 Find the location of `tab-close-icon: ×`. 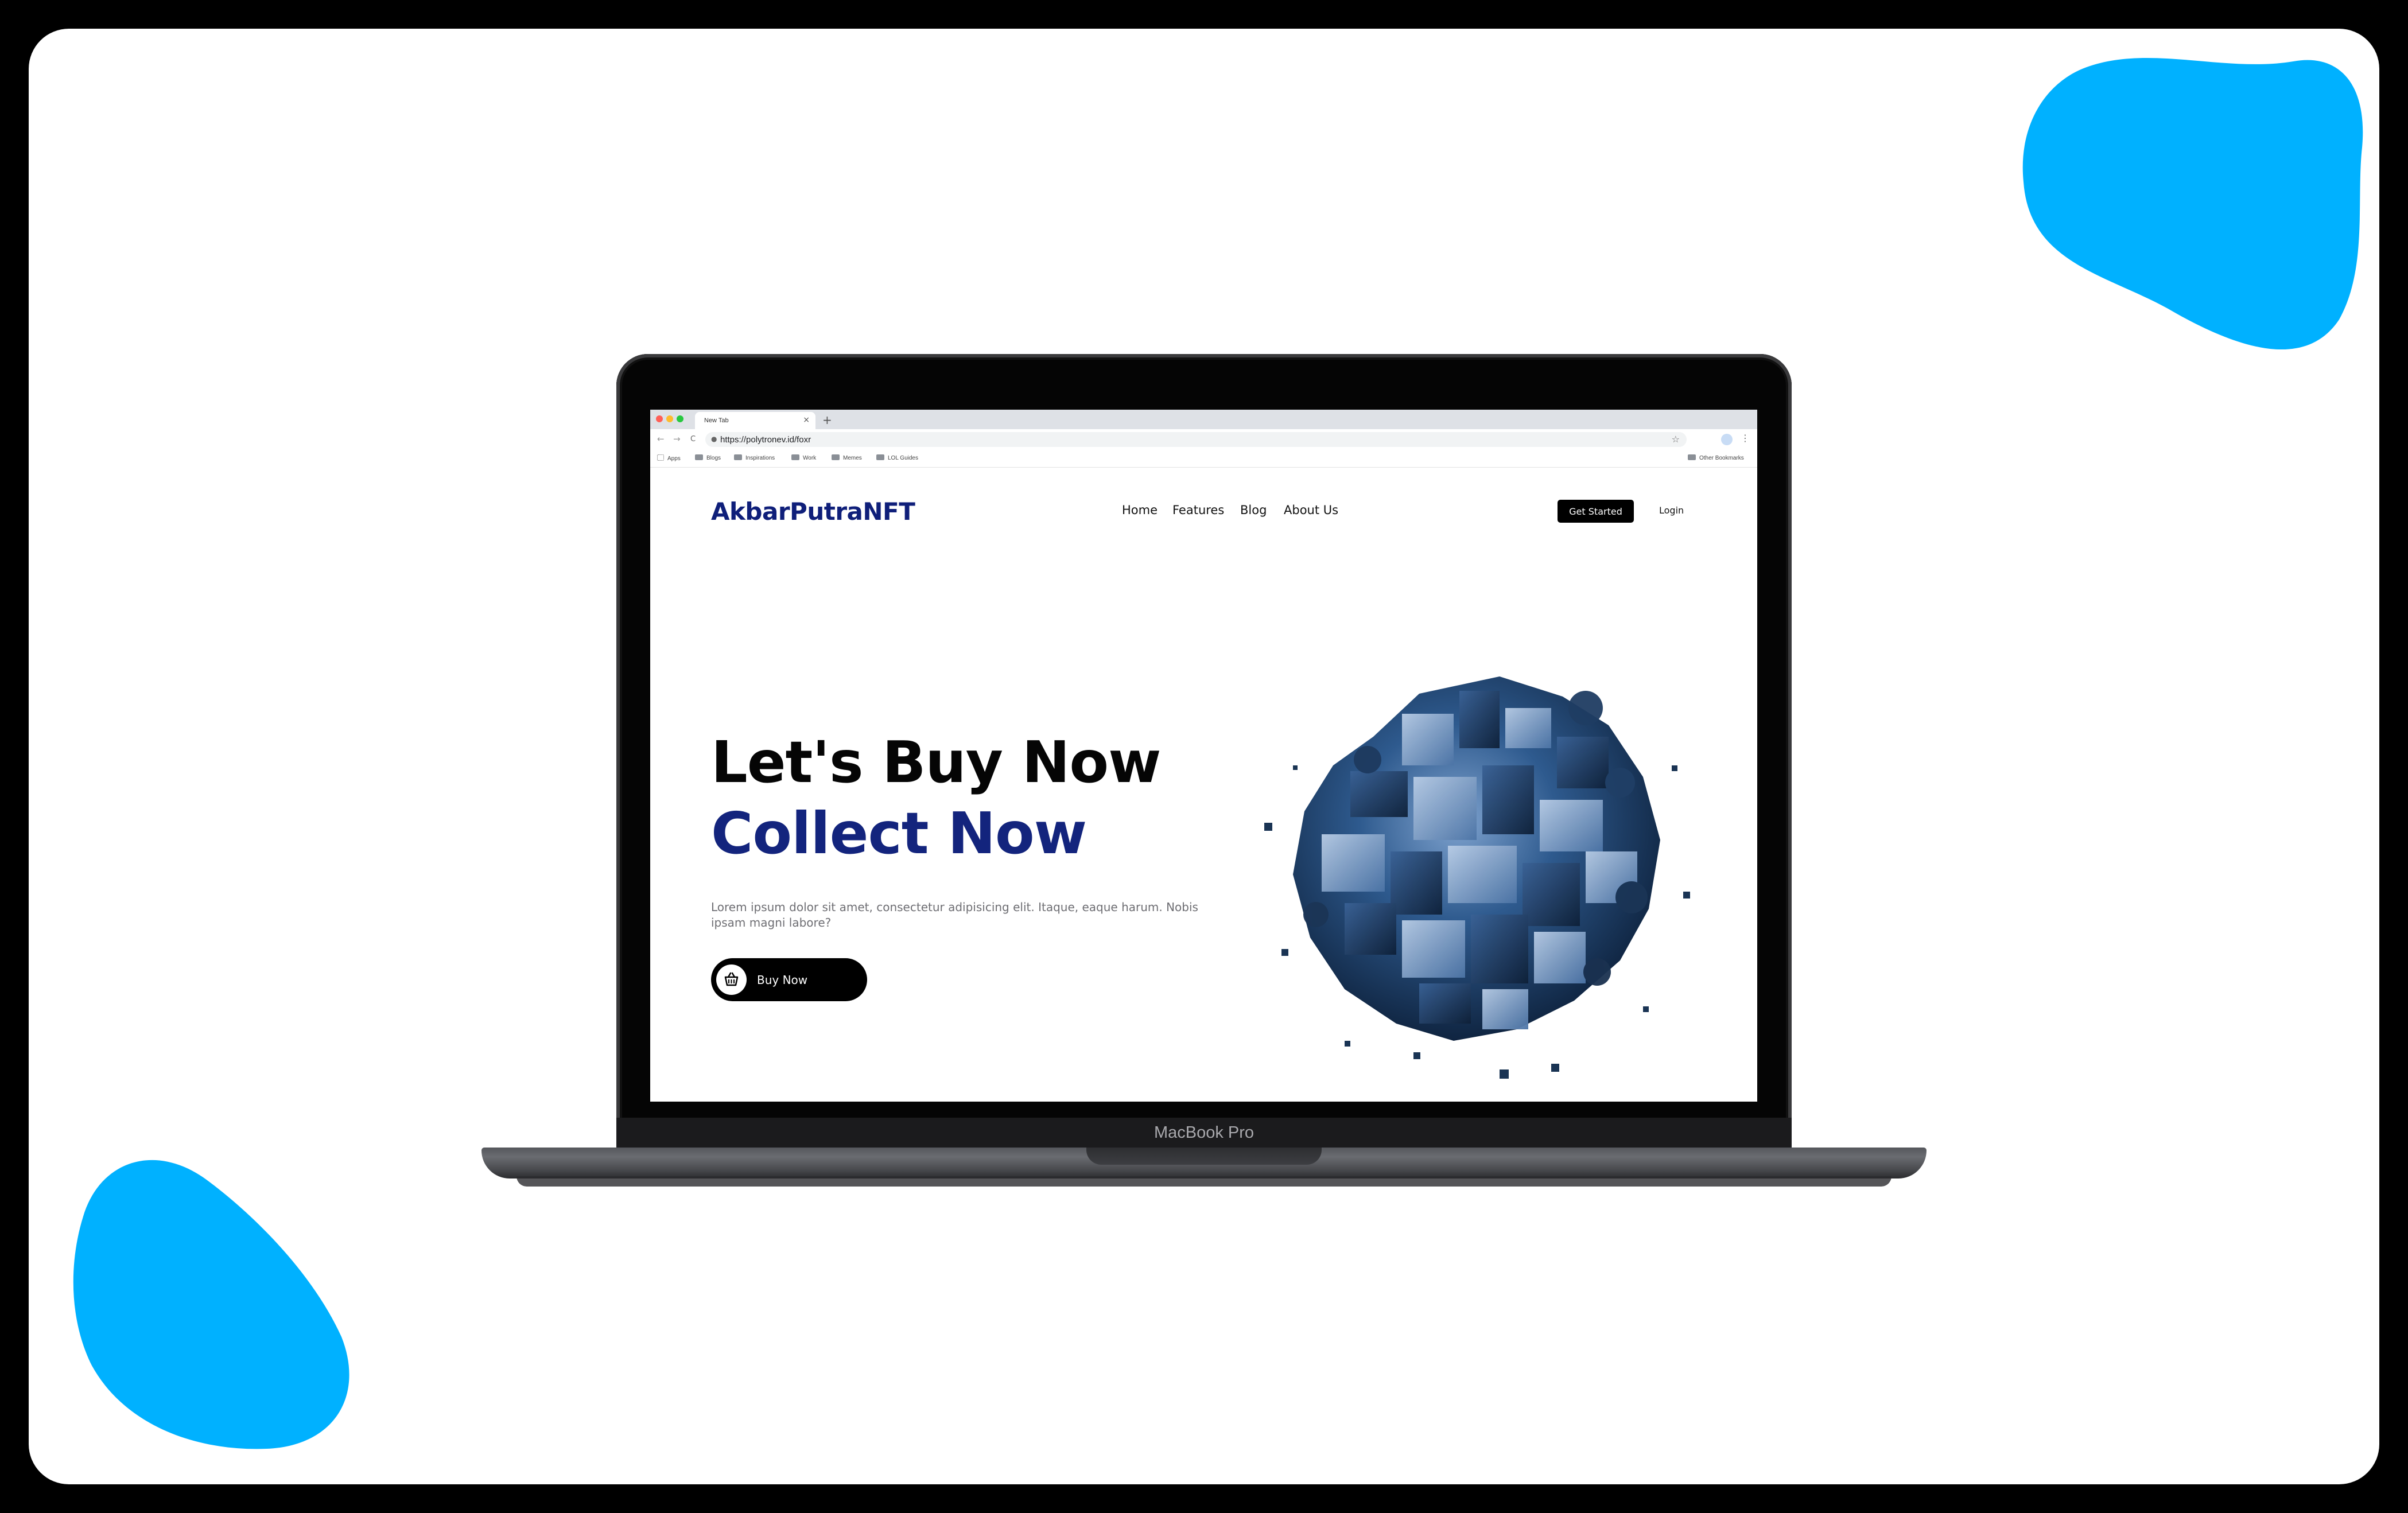

tab-close-icon: × is located at coordinates (806, 420).